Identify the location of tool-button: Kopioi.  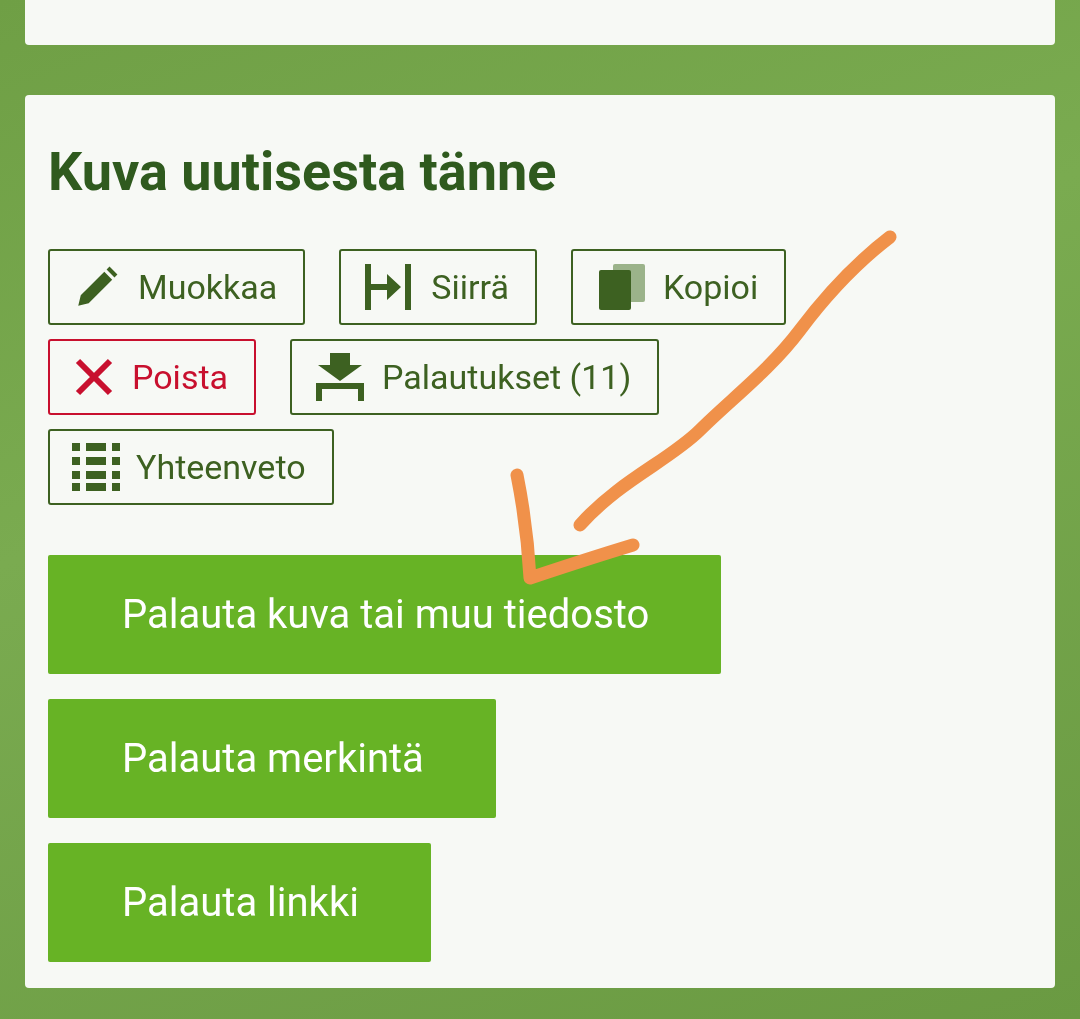
(678, 287).